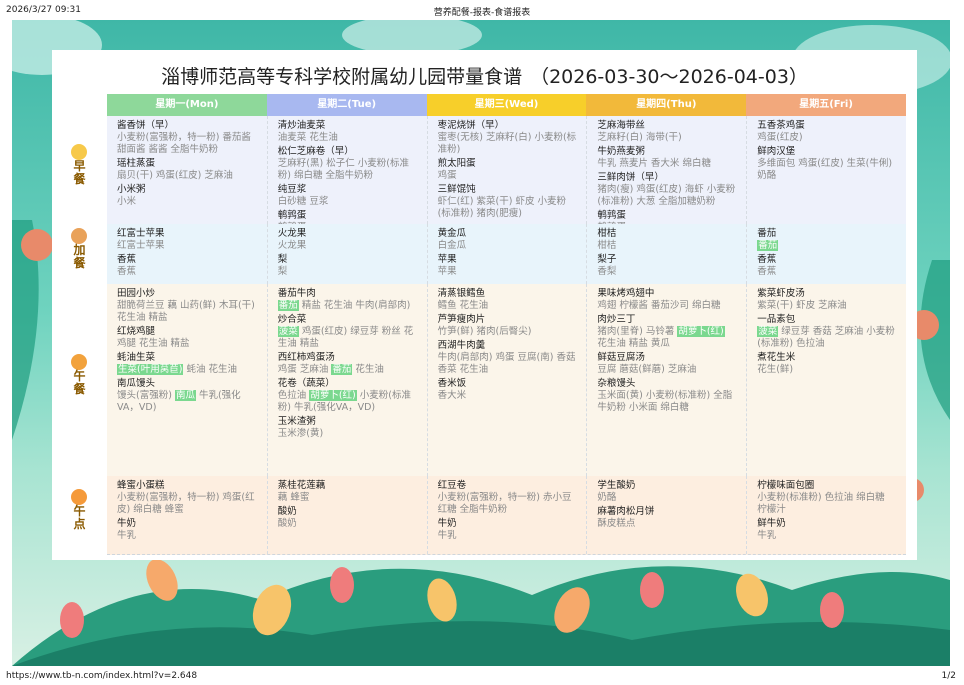 The width and height of the screenshot is (964, 685). What do you see at coordinates (136, 331) in the screenshot?
I see `dish-name: 红烧鸡腿` at bounding box center [136, 331].